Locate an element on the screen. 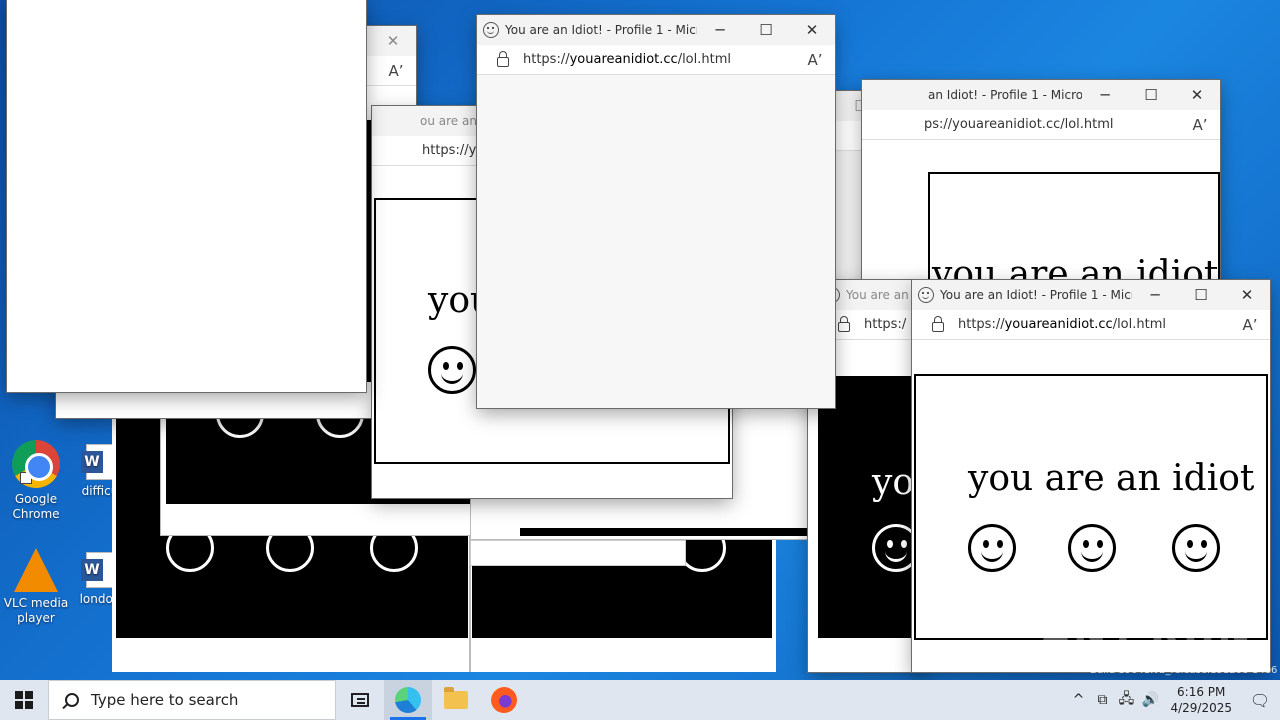 This screenshot has height=720, width=1280. desktop-icon-label: VLC media player is located at coordinates (36, 610).